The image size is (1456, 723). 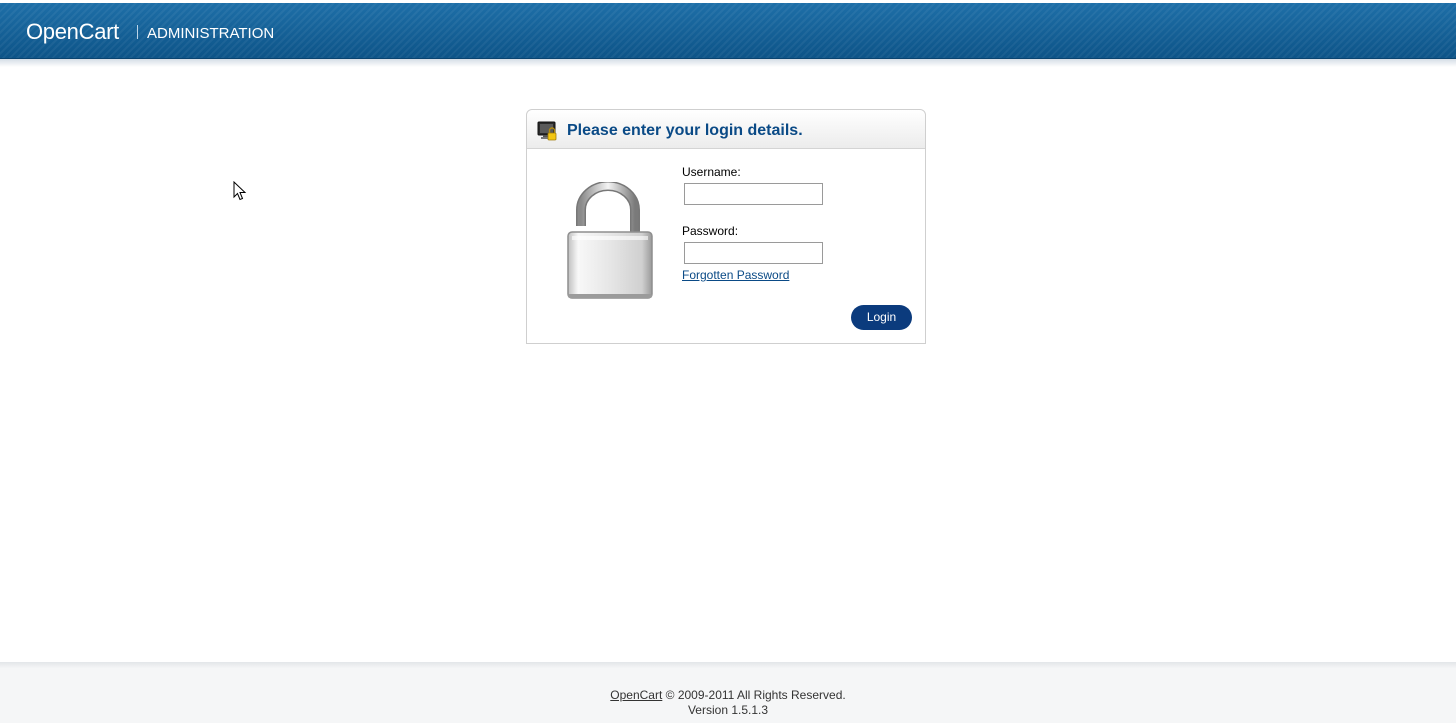 What do you see at coordinates (753, 194) in the screenshot?
I see `username-input` at bounding box center [753, 194].